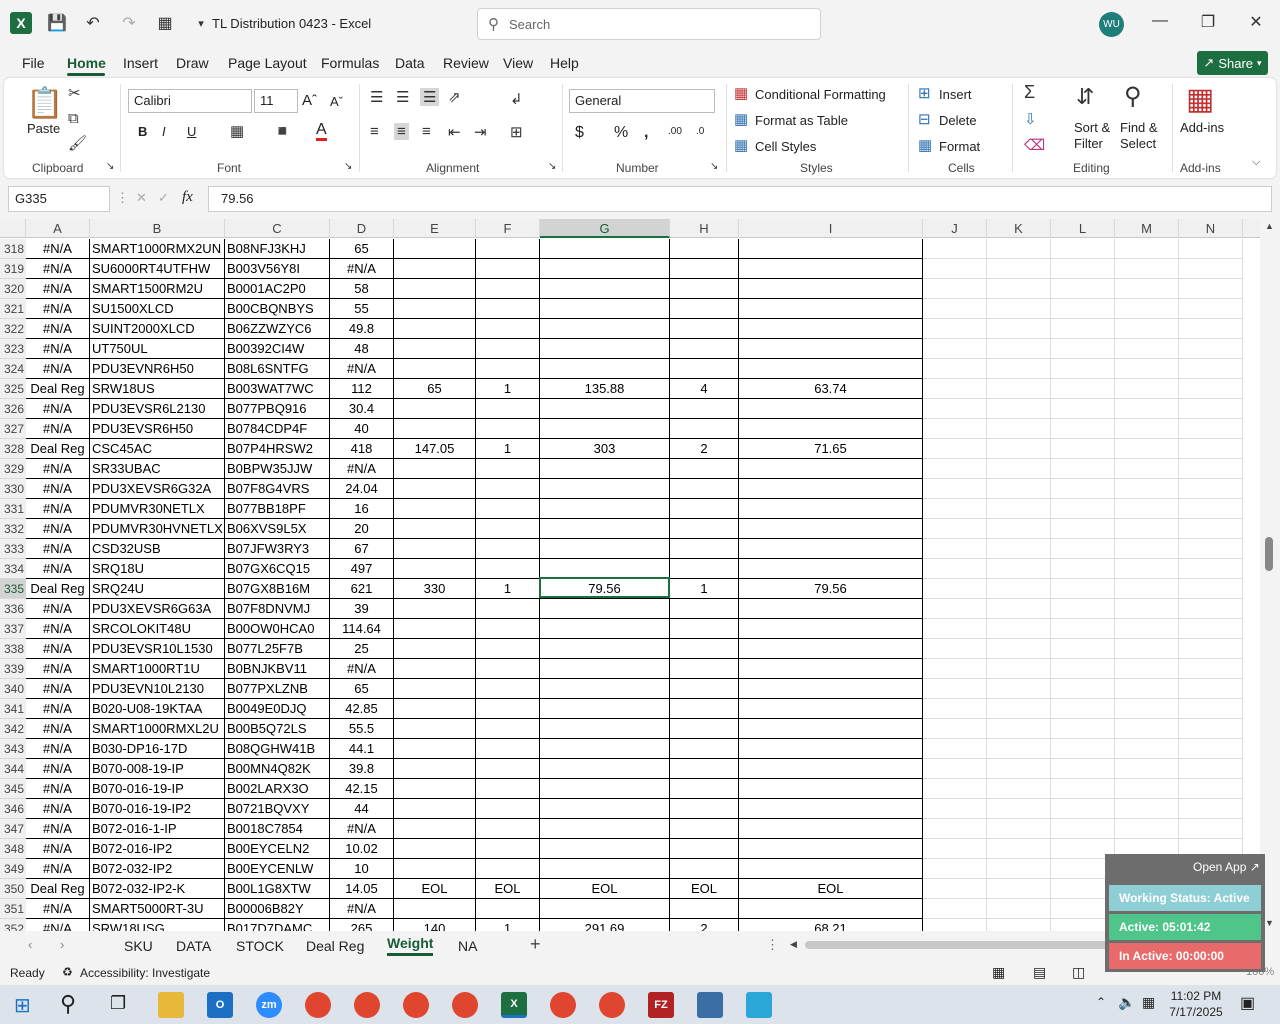 The width and height of the screenshot is (1280, 1024). Describe the element at coordinates (605, 889) in the screenshot. I see `cell: EOL` at that location.